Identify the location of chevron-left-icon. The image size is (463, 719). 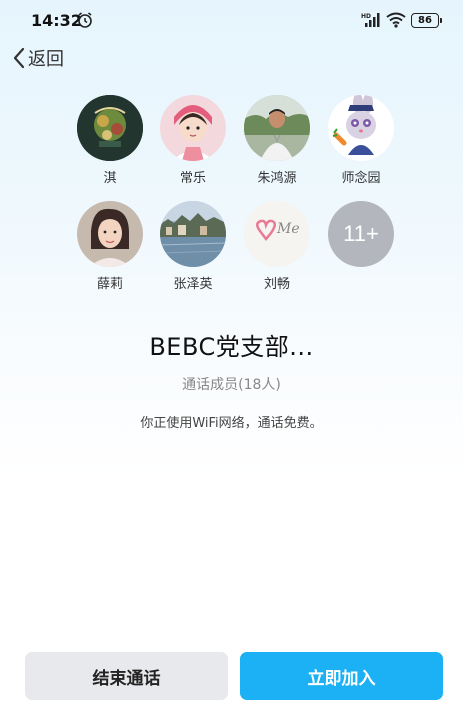
(19, 58).